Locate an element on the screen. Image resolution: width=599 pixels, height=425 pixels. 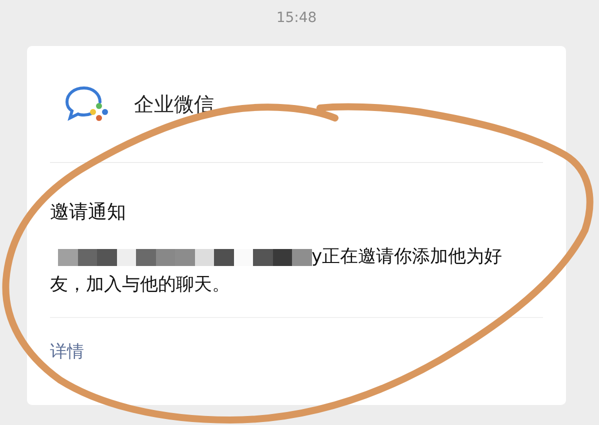
details-link: 详情 is located at coordinates (67, 351).